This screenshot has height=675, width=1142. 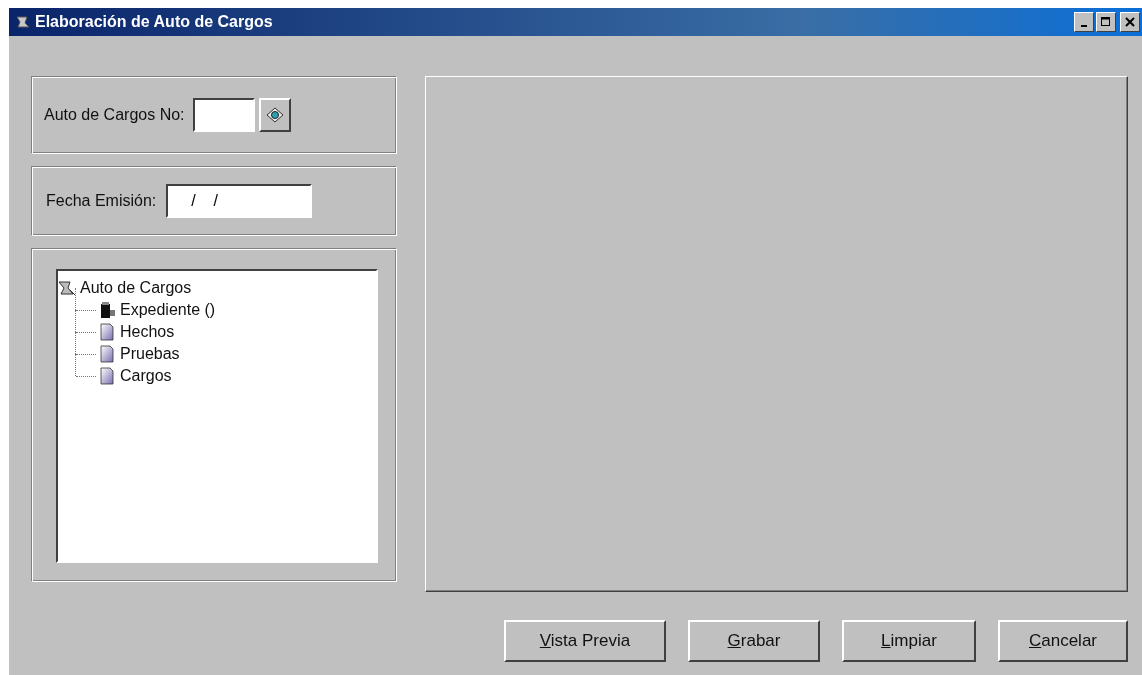 What do you see at coordinates (1063, 641) in the screenshot?
I see `action-button: Cancelar` at bounding box center [1063, 641].